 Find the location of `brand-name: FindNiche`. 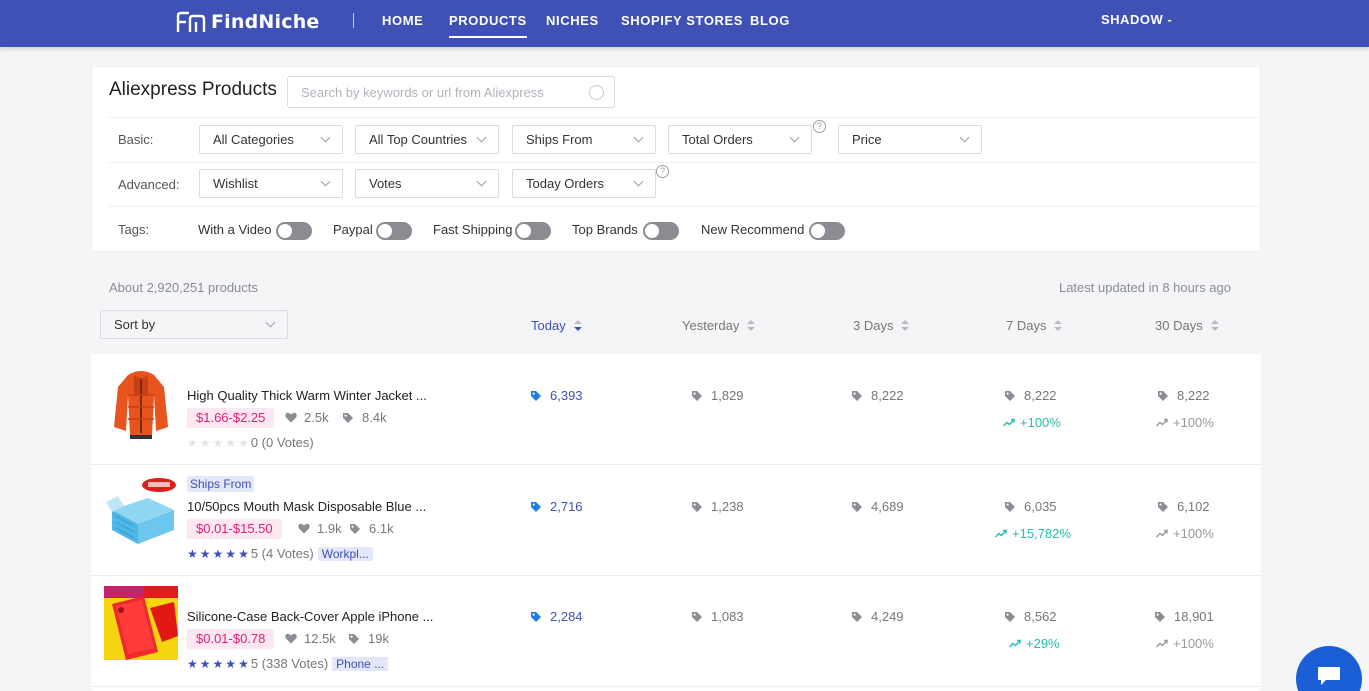

brand-name: FindNiche is located at coordinates (265, 22).